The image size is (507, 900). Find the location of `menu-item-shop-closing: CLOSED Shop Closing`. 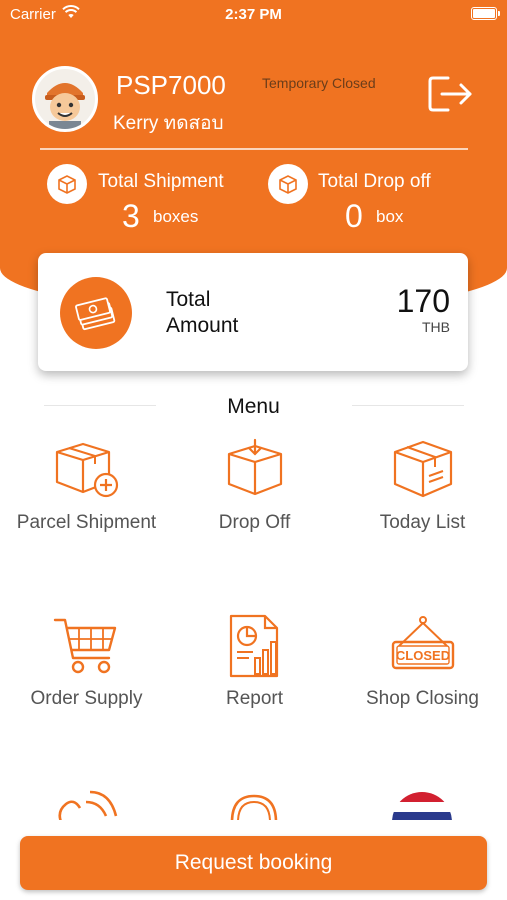

menu-item-shop-closing: CLOSED Shop Closing is located at coordinates (422, 662).